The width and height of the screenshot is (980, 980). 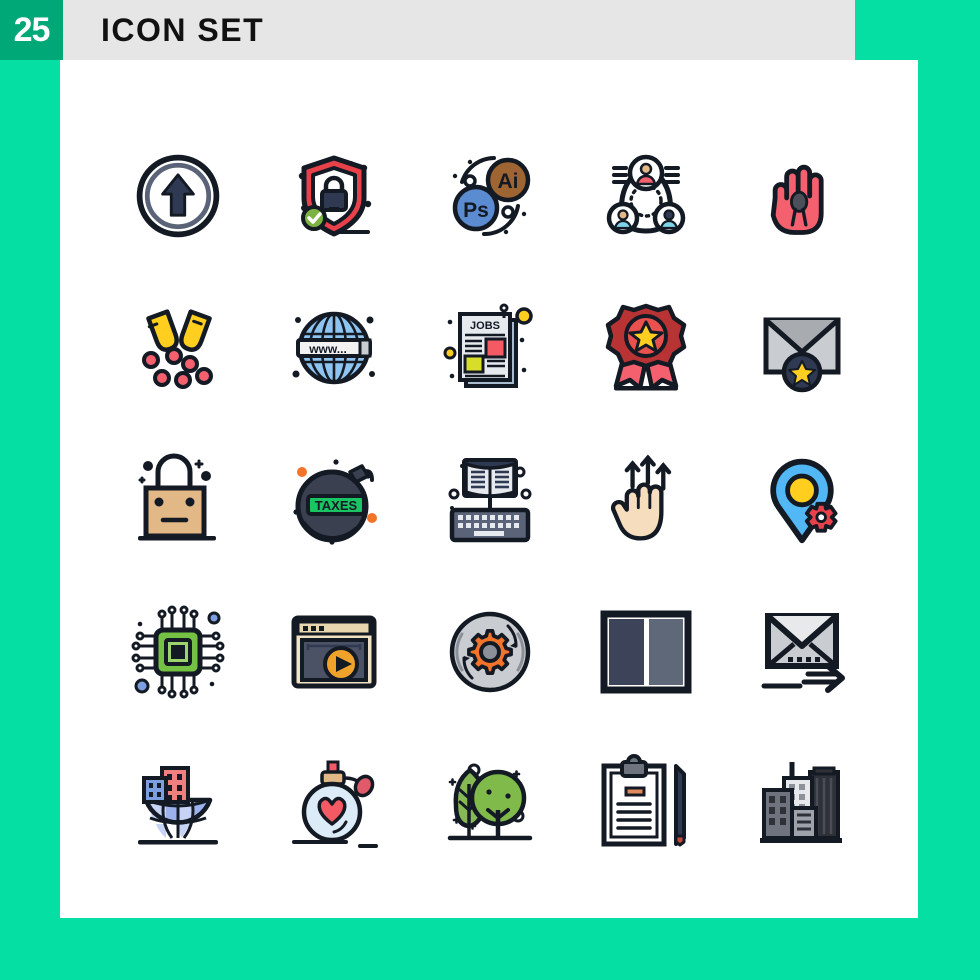 I want to click on icon-cell-global-city, so click(x=178, y=804).